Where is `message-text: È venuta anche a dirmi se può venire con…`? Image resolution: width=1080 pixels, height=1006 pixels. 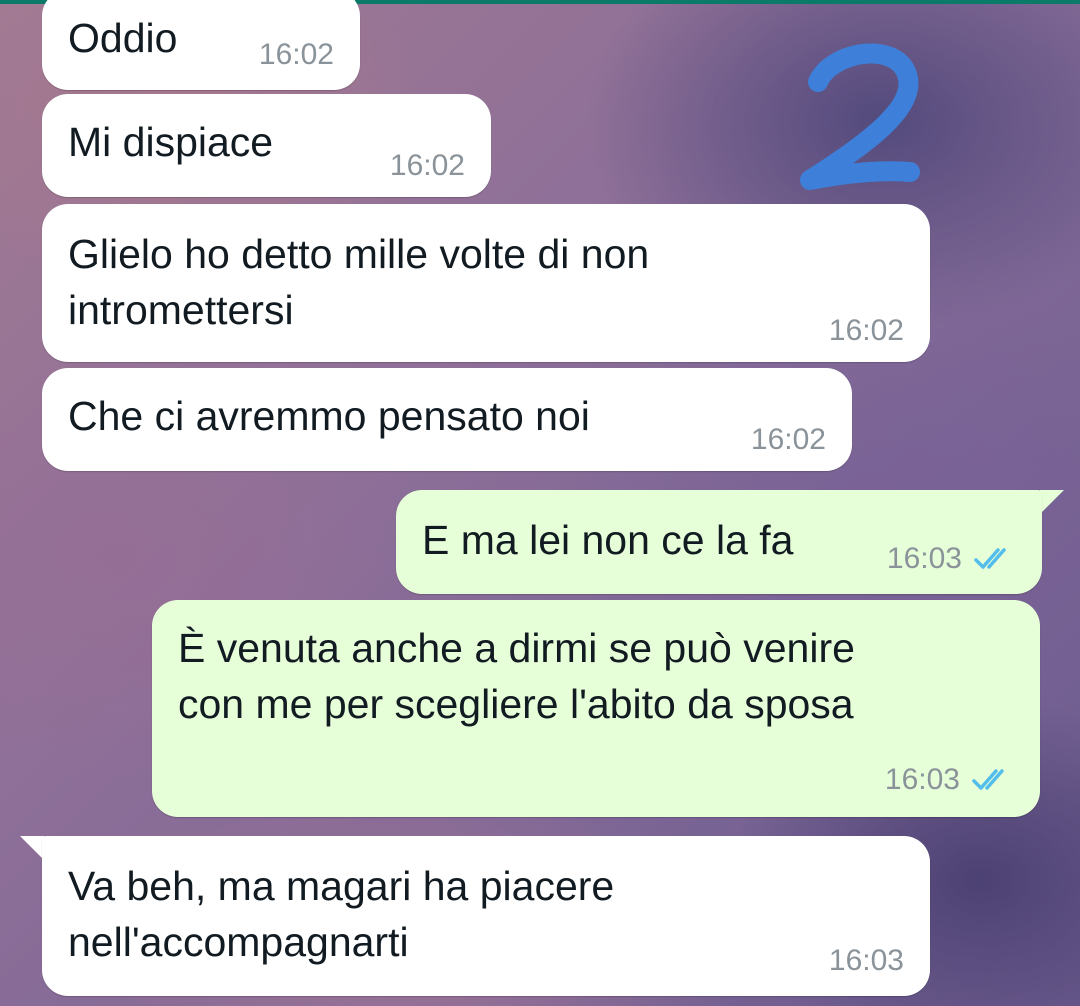
message-text: È venuta anche a dirmi se può venire con… is located at coordinates (516, 676).